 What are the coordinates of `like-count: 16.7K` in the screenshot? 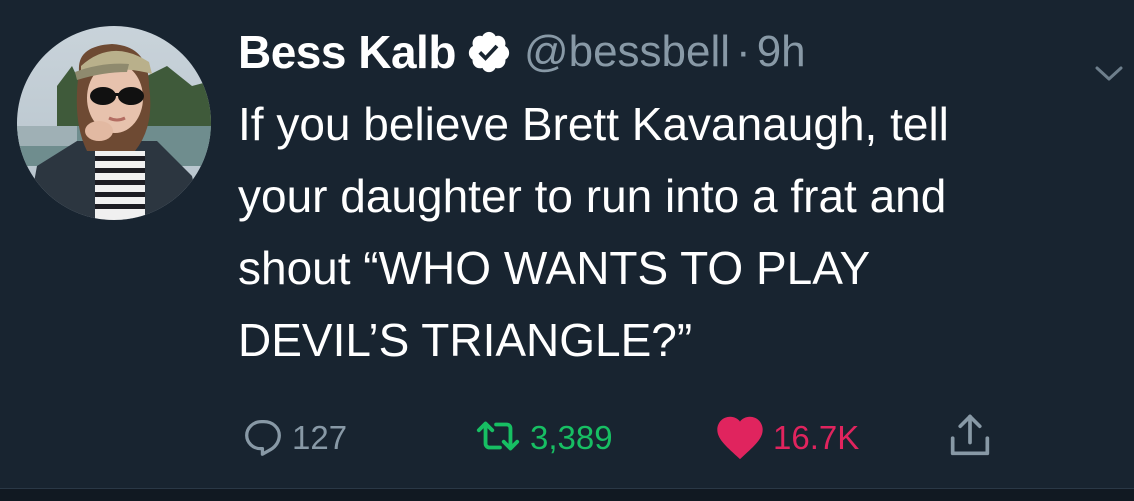 It's located at (816, 437).